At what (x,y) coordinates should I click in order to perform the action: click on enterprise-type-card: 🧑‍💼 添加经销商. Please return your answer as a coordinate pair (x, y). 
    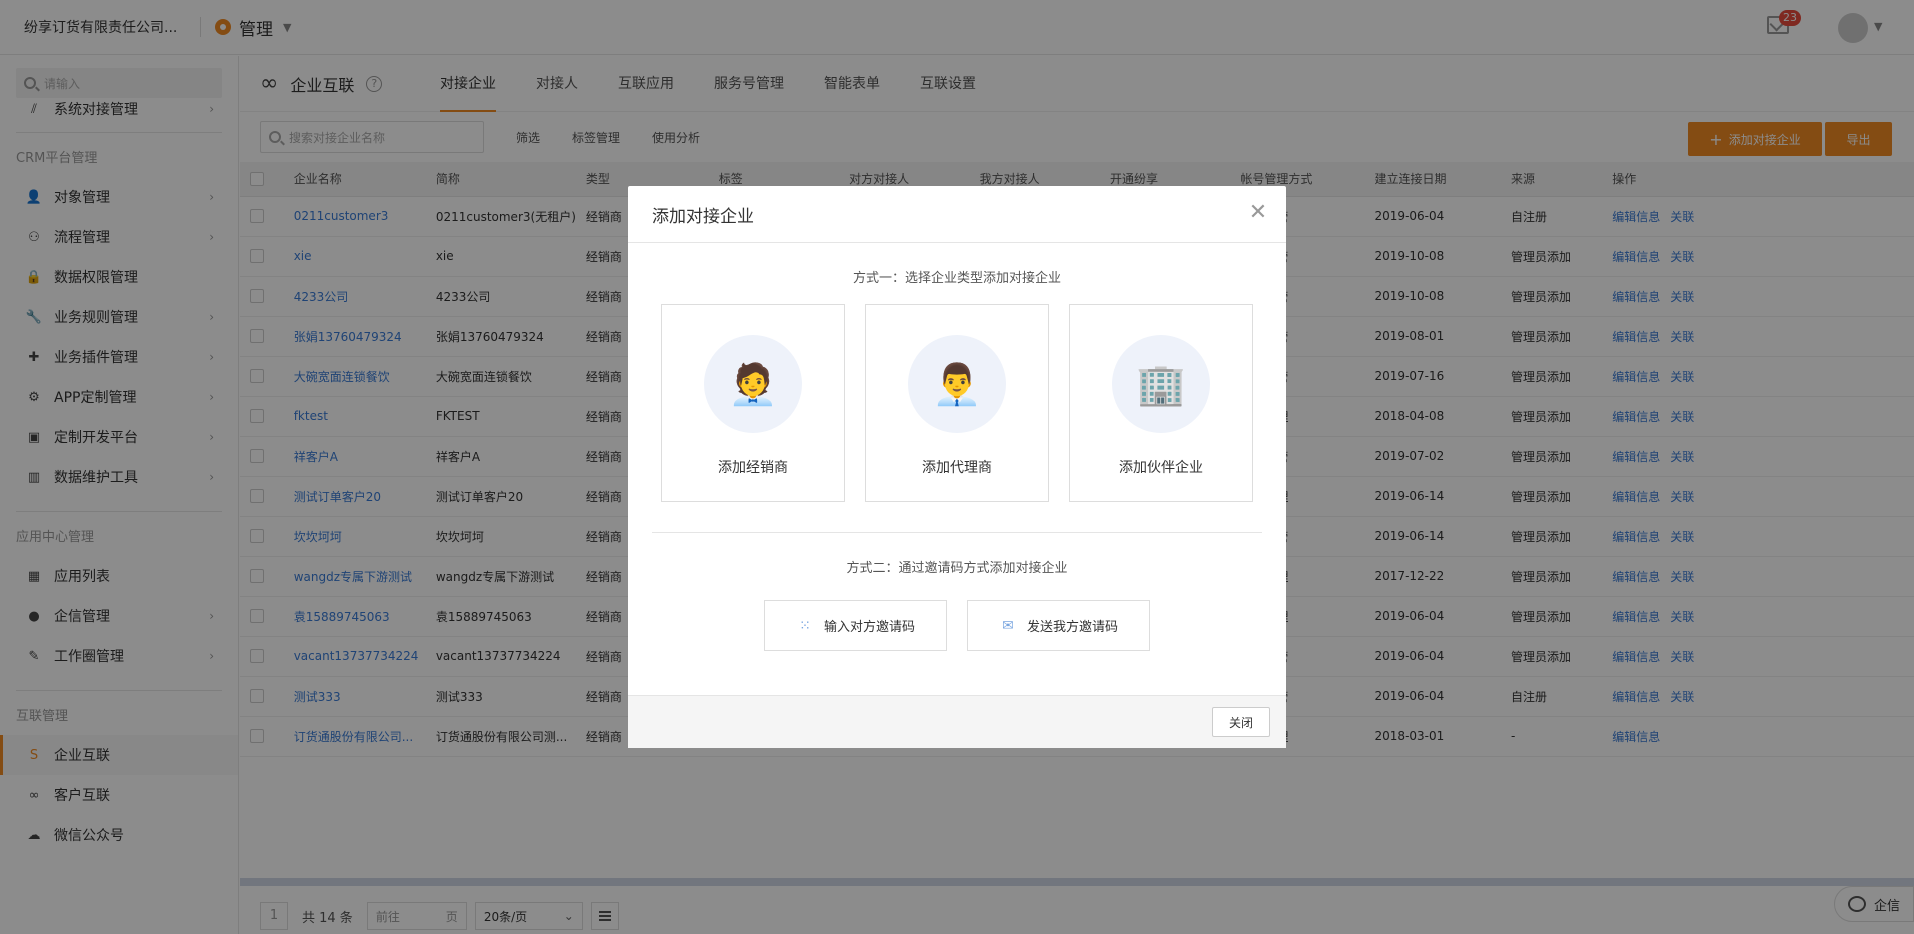
    Looking at the image, I should click on (753, 403).